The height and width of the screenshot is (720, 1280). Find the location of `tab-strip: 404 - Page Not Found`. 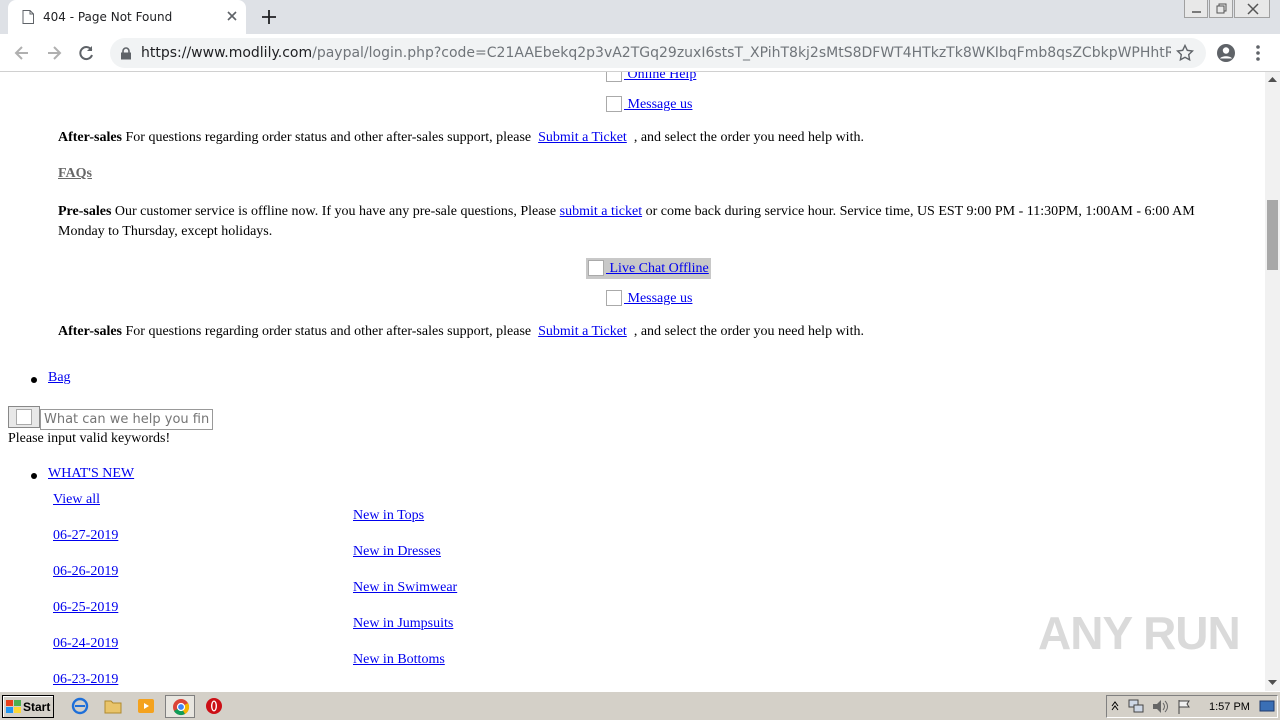

tab-strip: 404 - Page Not Found is located at coordinates (640, 17).